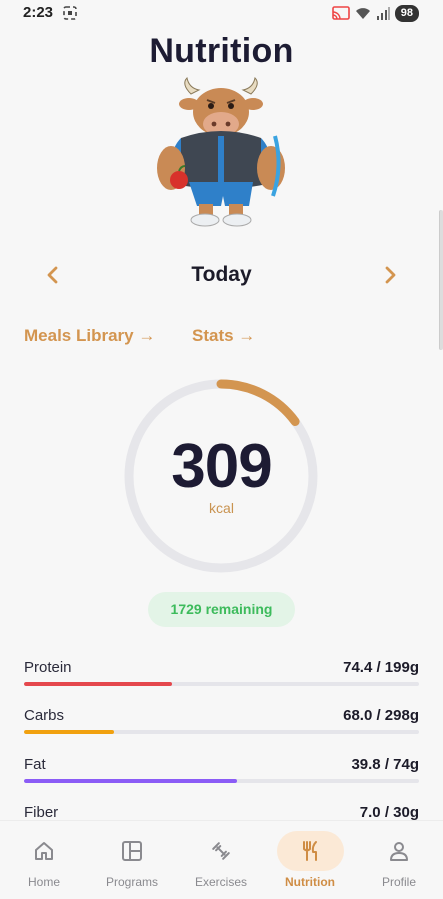 The width and height of the screenshot is (443, 899). Describe the element at coordinates (221, 609) in the screenshot. I see `remaining-badge: 1729 remaining` at that location.